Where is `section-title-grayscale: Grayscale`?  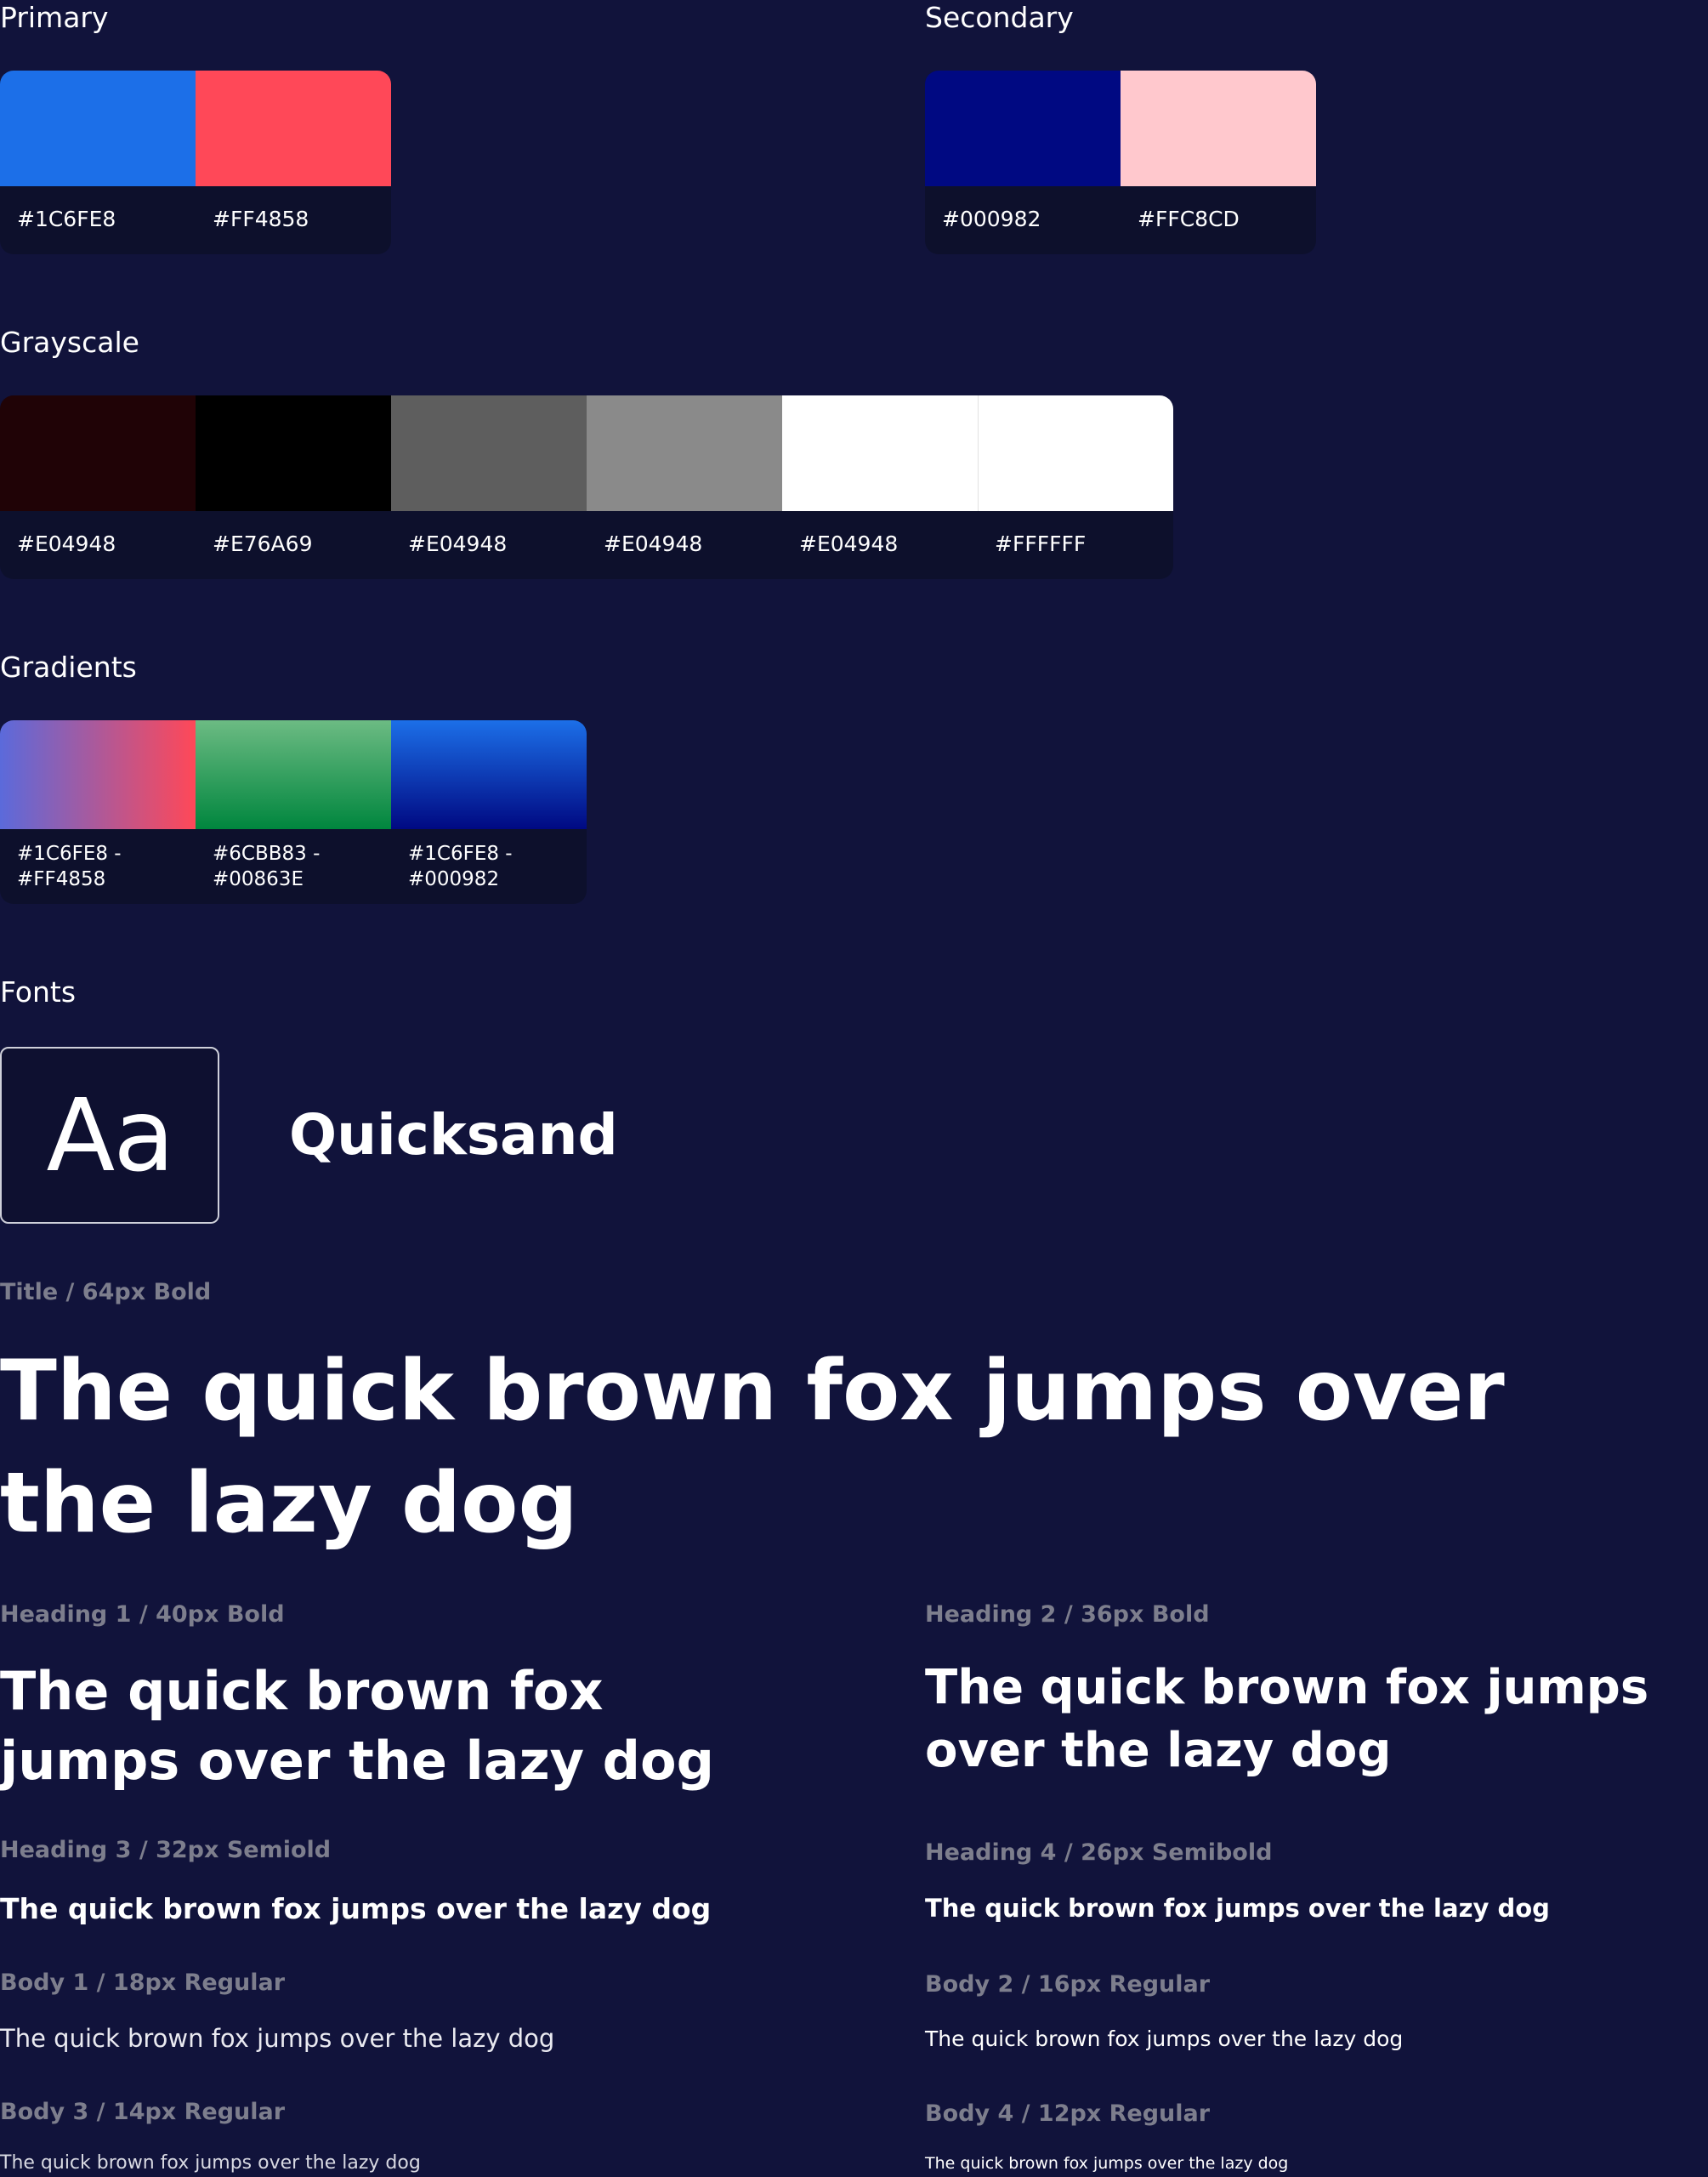
section-title-grayscale: Grayscale is located at coordinates (69, 342).